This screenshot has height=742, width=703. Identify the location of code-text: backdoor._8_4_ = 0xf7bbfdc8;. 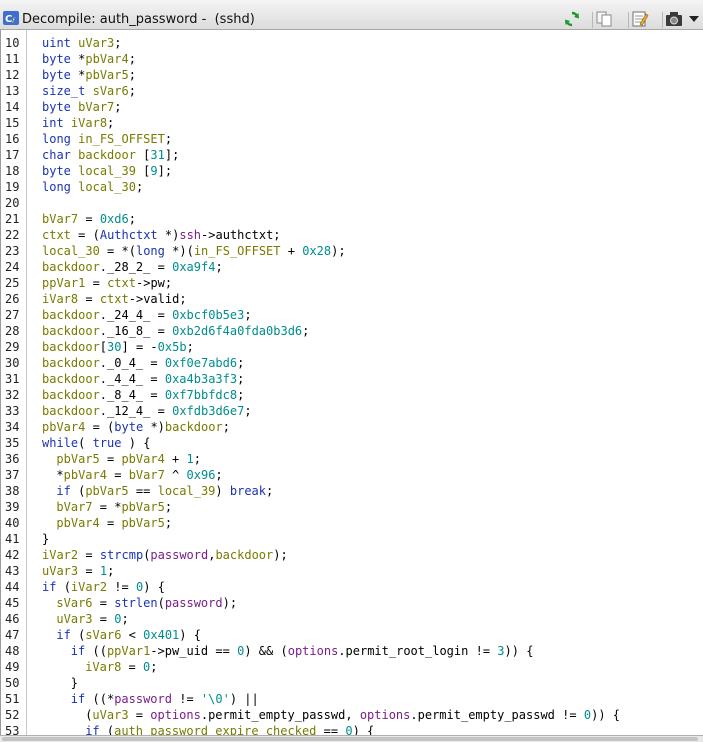
(143, 395).